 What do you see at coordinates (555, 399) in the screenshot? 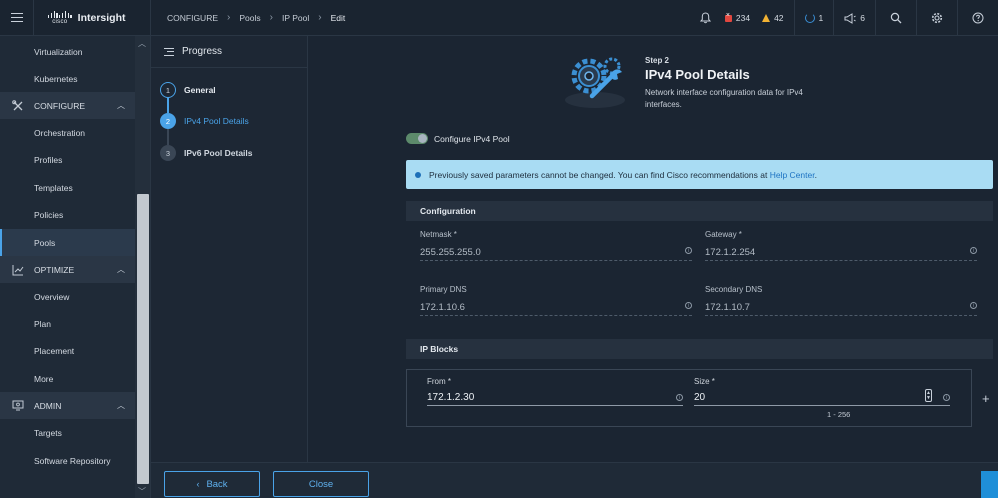
I see `from-input: 172.1.2.30 i` at bounding box center [555, 399].